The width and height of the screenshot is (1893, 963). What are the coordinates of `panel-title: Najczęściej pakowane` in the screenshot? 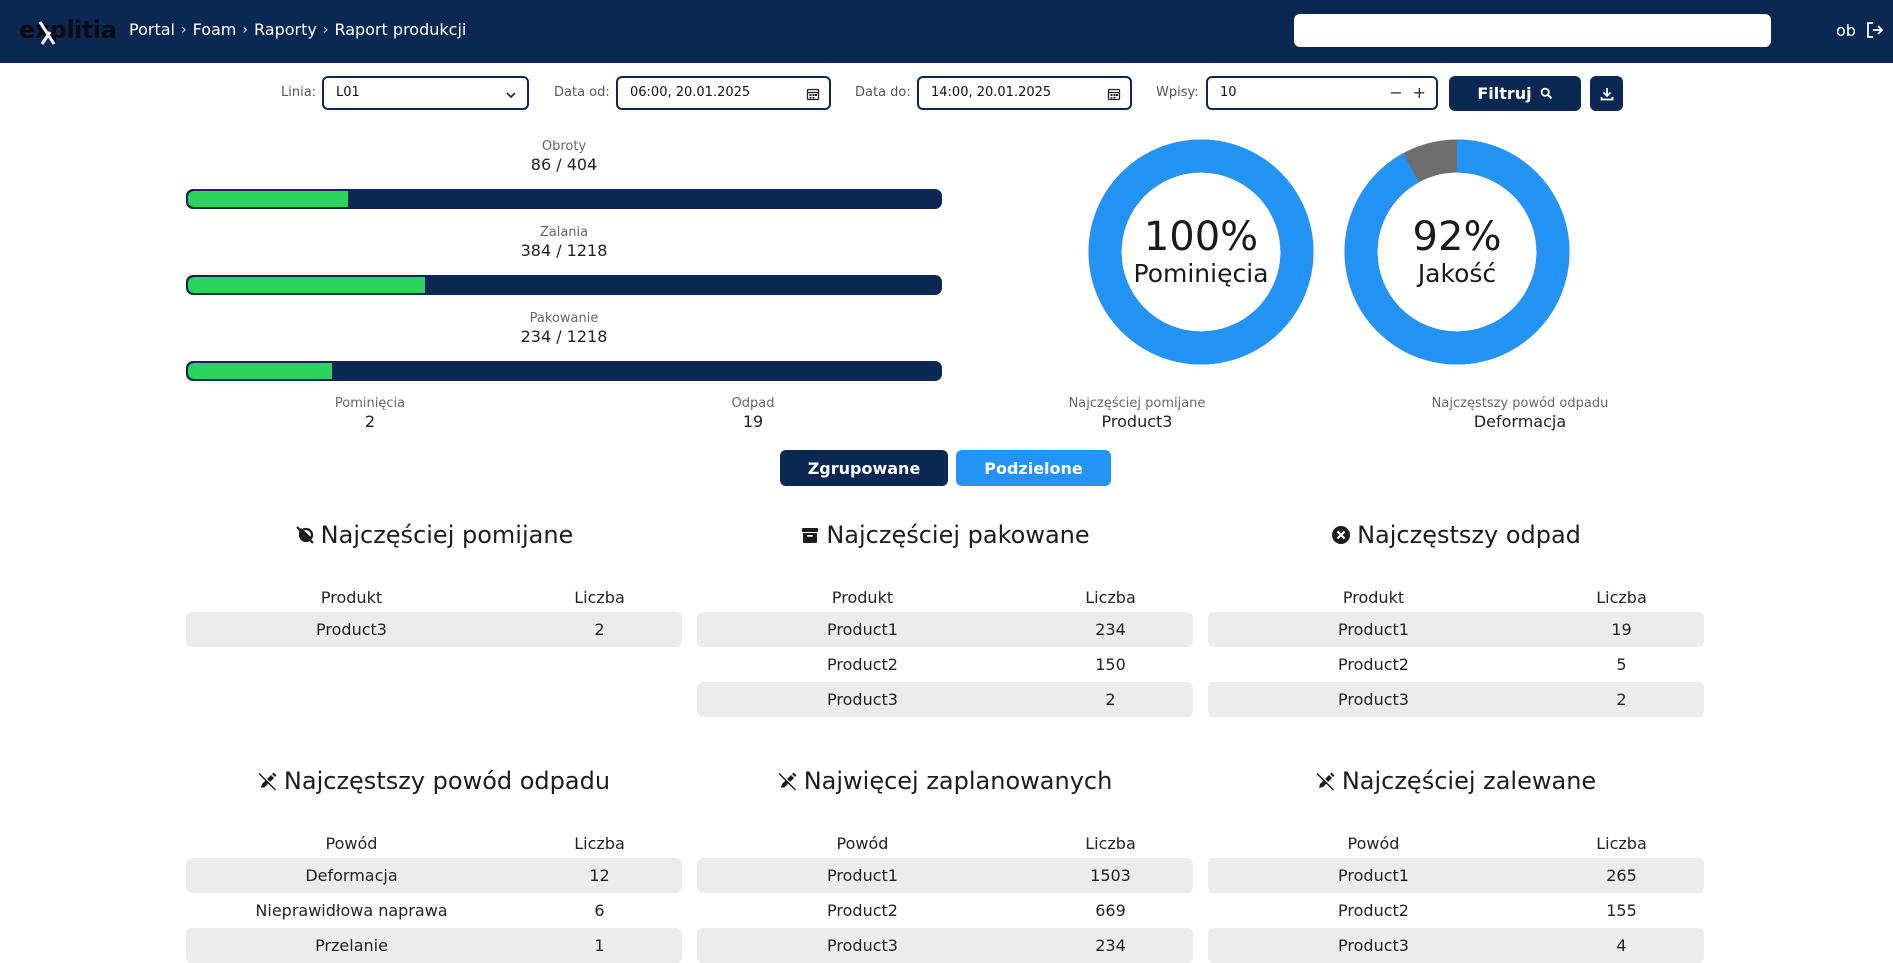 It's located at (958, 535).